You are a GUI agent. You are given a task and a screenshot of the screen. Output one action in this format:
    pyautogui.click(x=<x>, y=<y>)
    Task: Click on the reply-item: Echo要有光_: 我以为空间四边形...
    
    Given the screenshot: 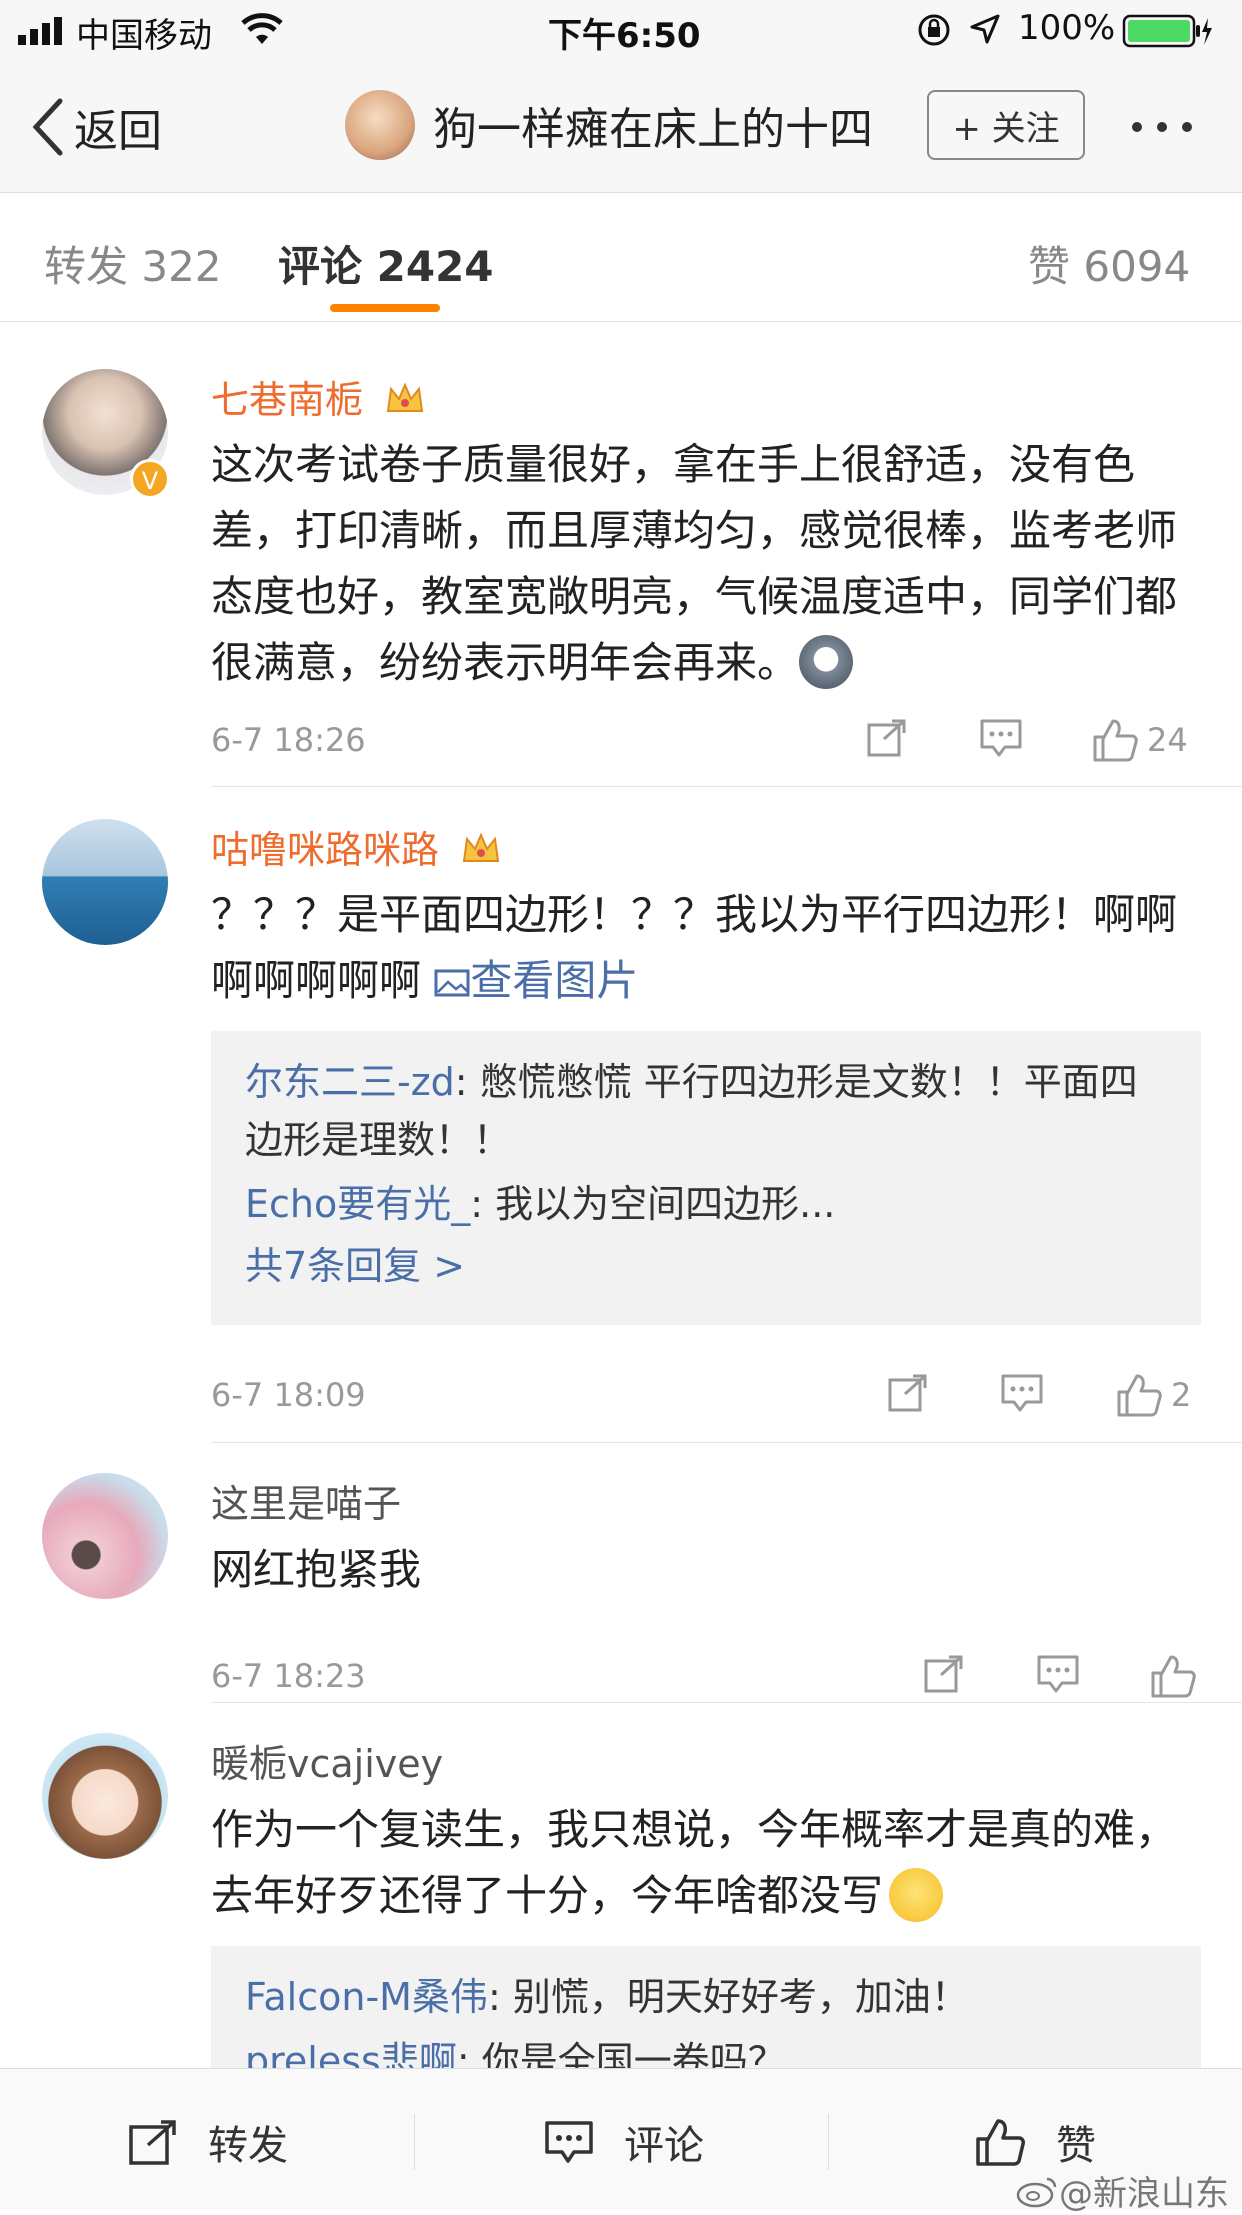 What is the action you would take?
    pyautogui.click(x=707, y=1204)
    